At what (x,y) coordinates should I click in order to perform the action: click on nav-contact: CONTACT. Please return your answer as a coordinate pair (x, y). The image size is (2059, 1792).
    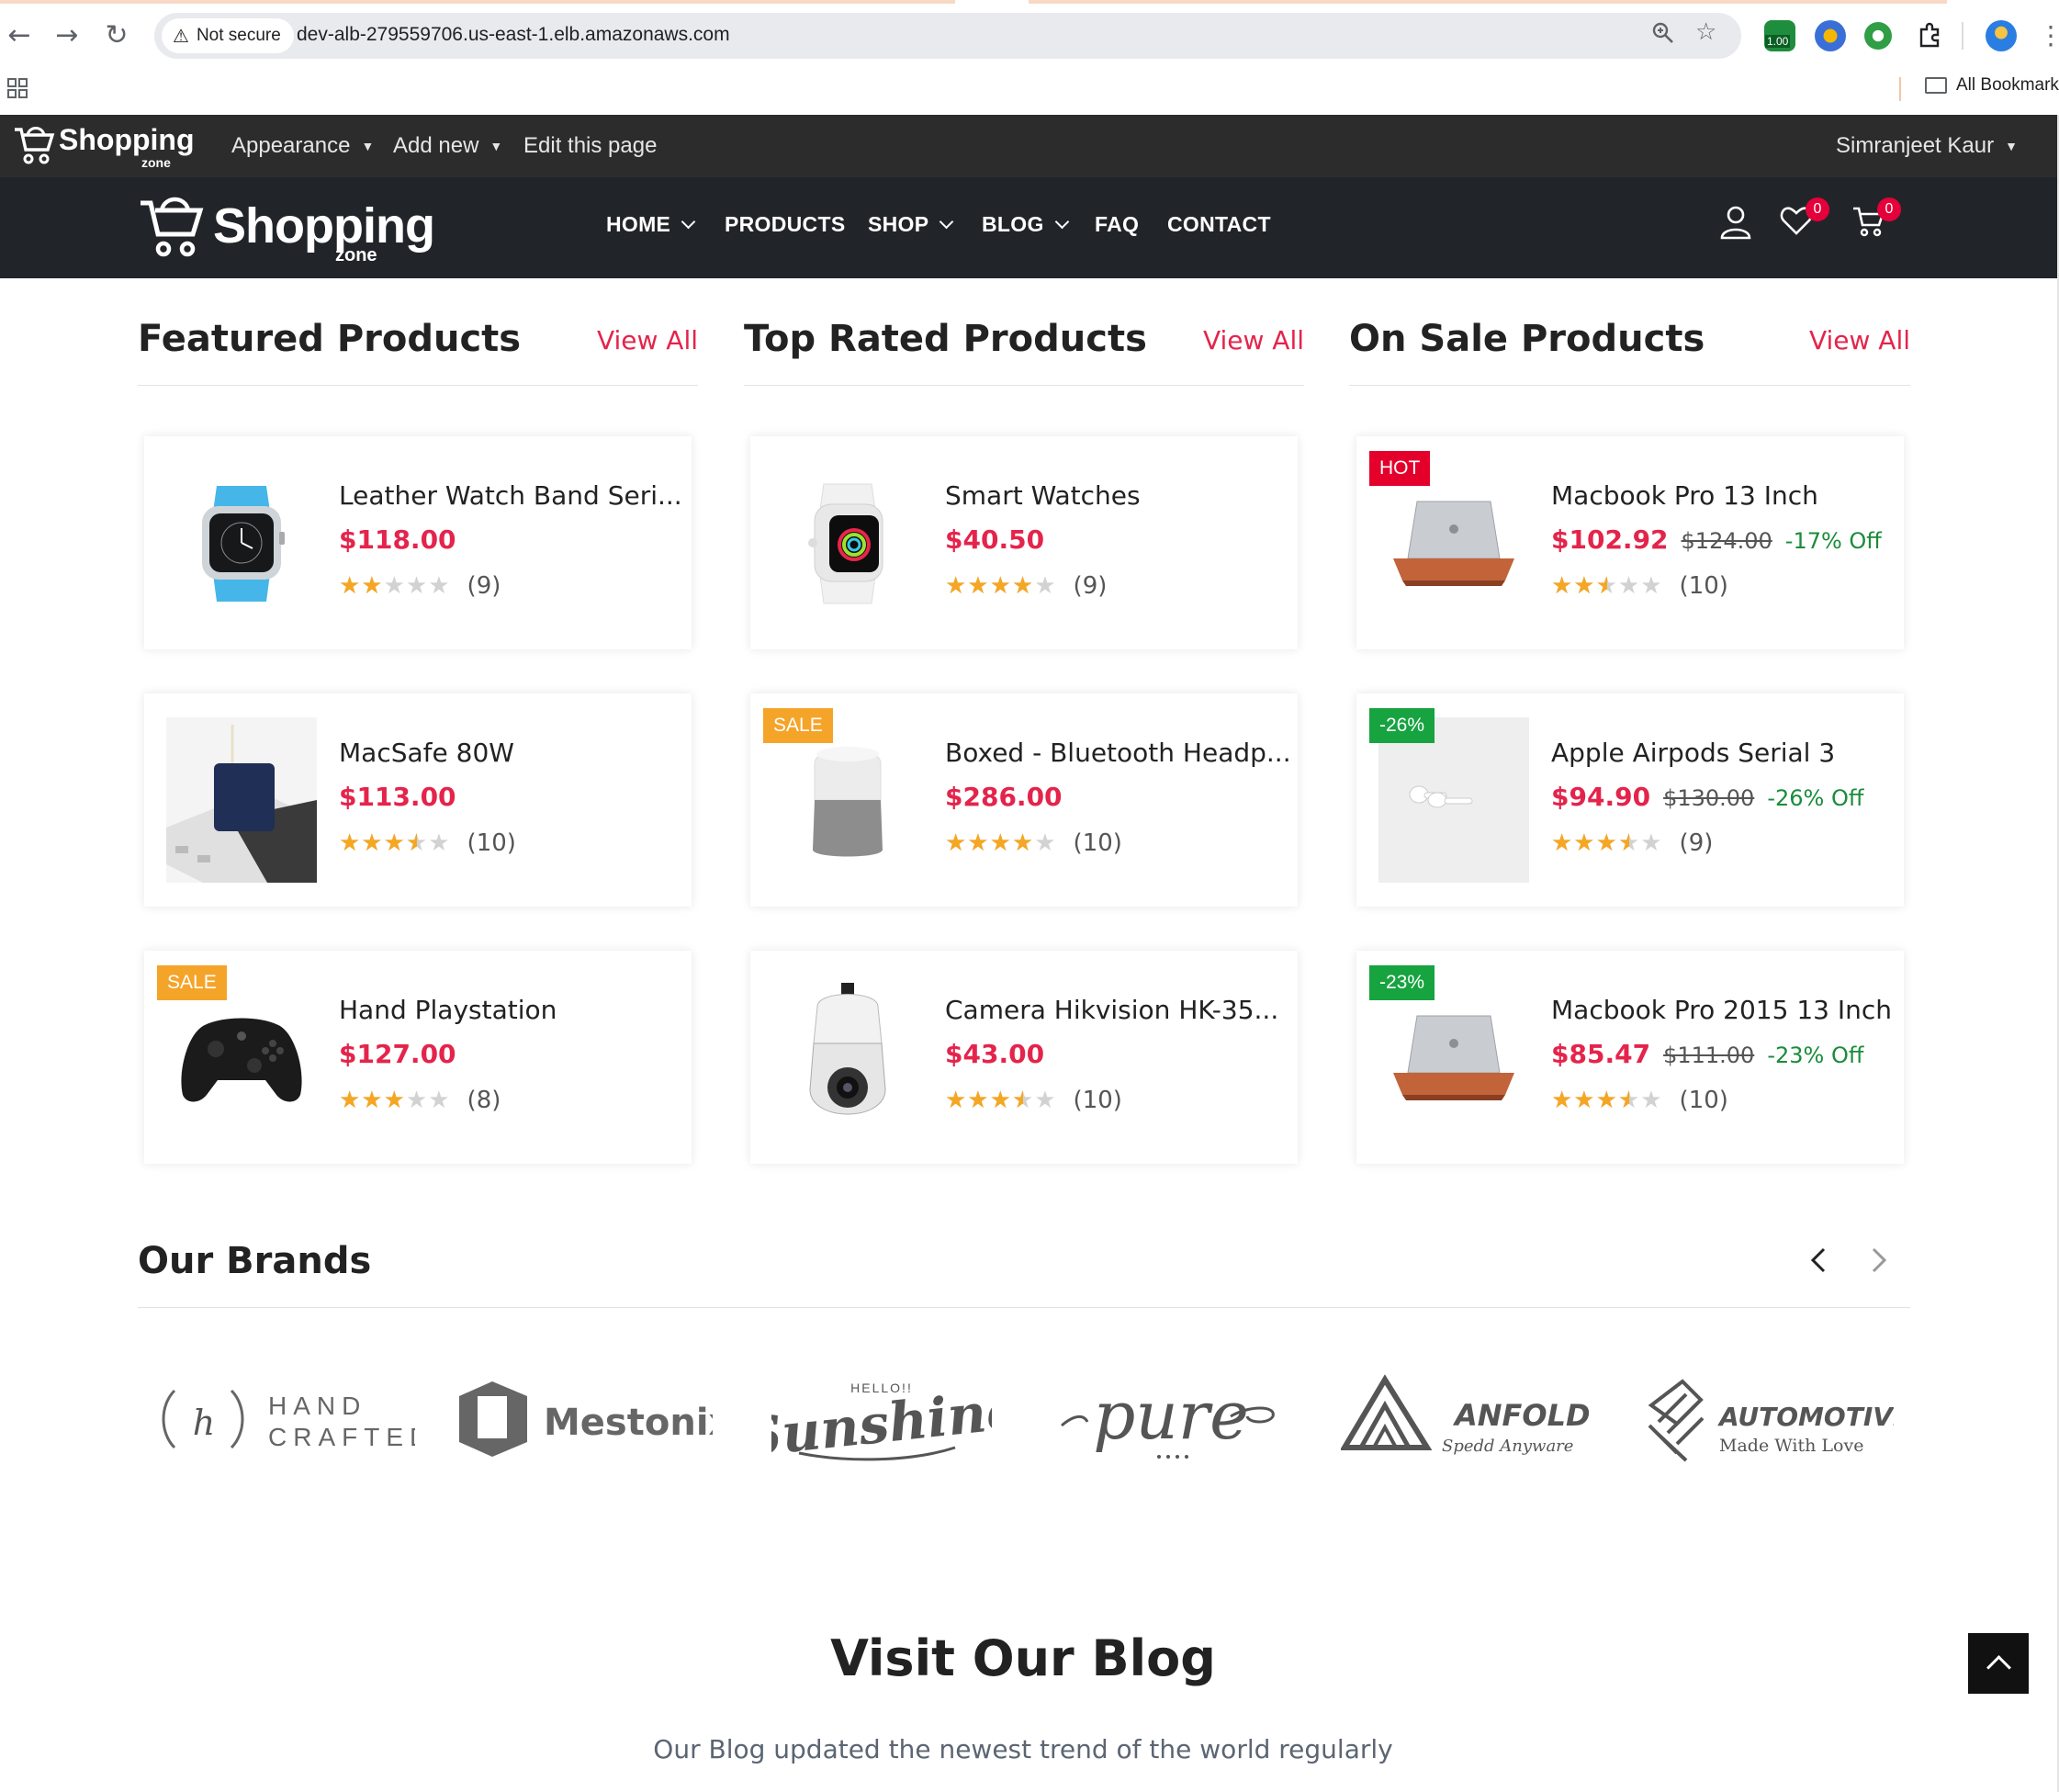
    Looking at the image, I should click on (1219, 224).